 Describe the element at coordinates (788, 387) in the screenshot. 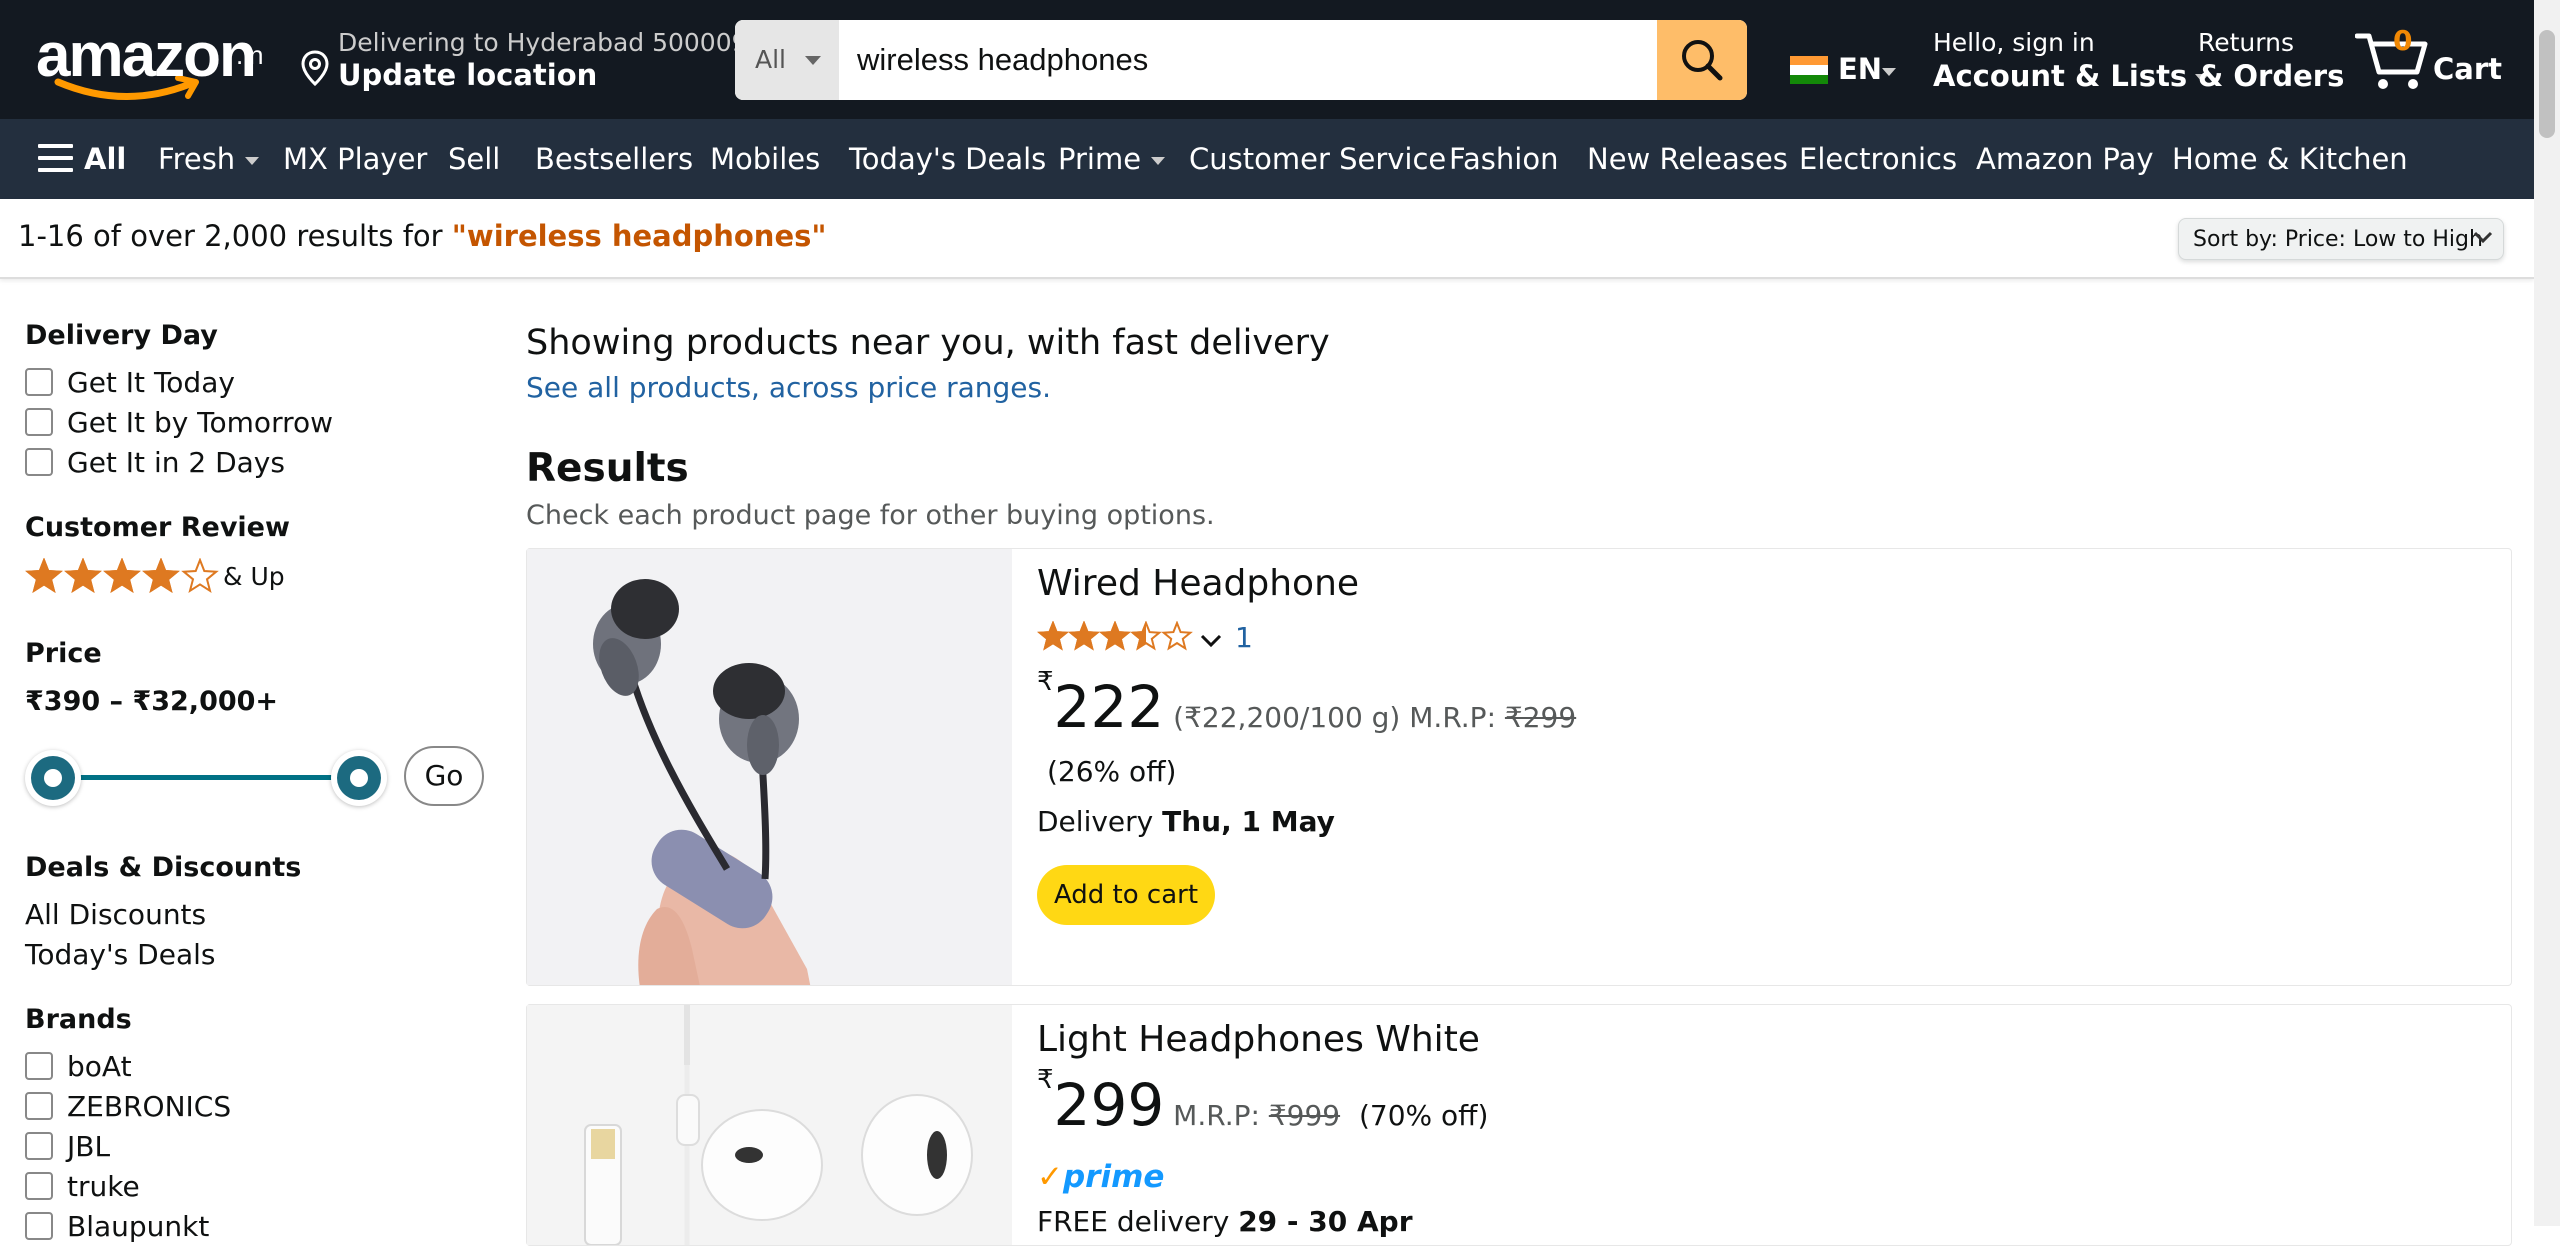

I see `see-all-products-link: See all products, across price ranges.` at that location.